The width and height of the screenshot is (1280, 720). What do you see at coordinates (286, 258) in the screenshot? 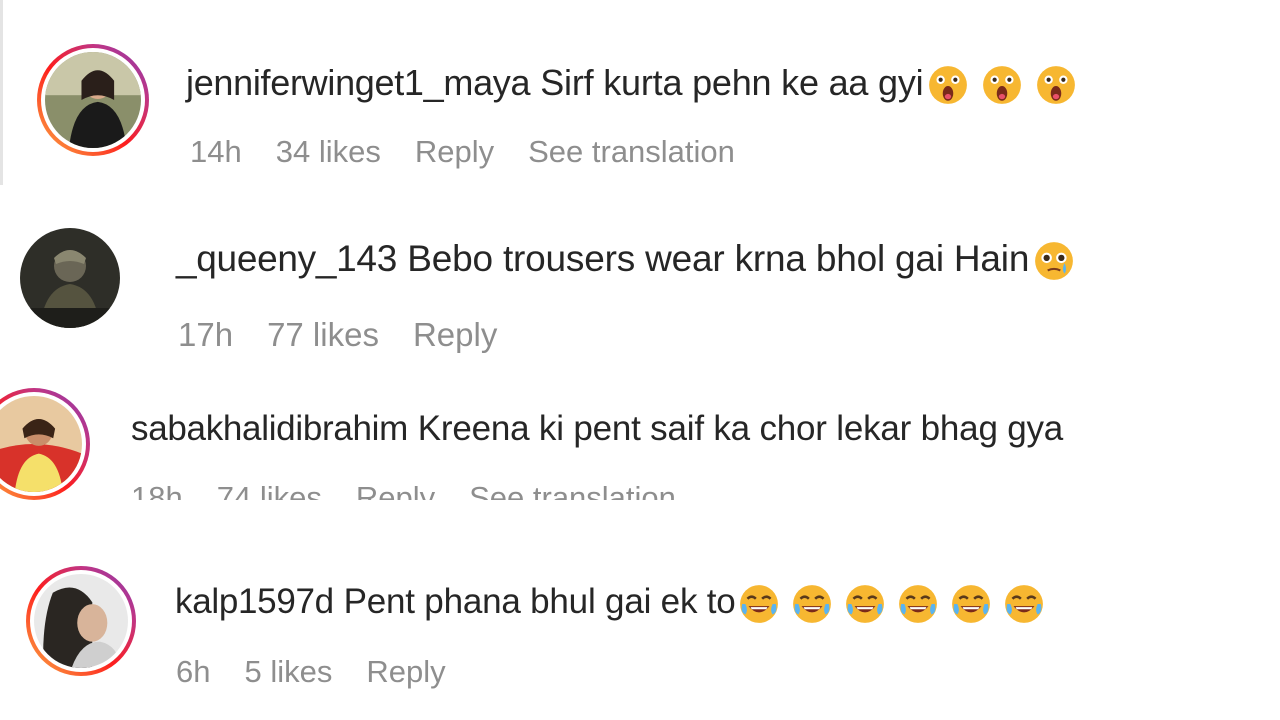
I see `comment-username: _queeny_143` at bounding box center [286, 258].